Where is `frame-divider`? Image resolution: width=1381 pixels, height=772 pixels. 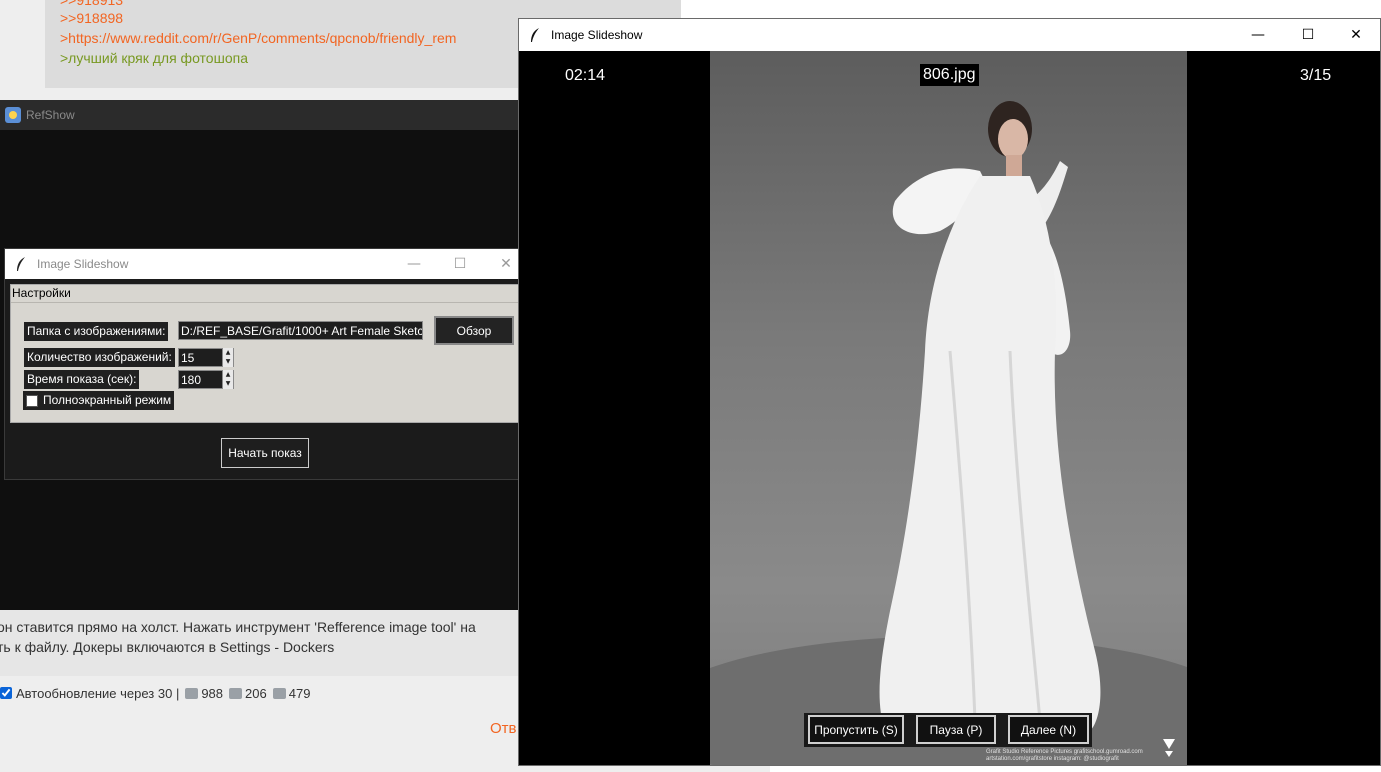 frame-divider is located at coordinates (265, 302).